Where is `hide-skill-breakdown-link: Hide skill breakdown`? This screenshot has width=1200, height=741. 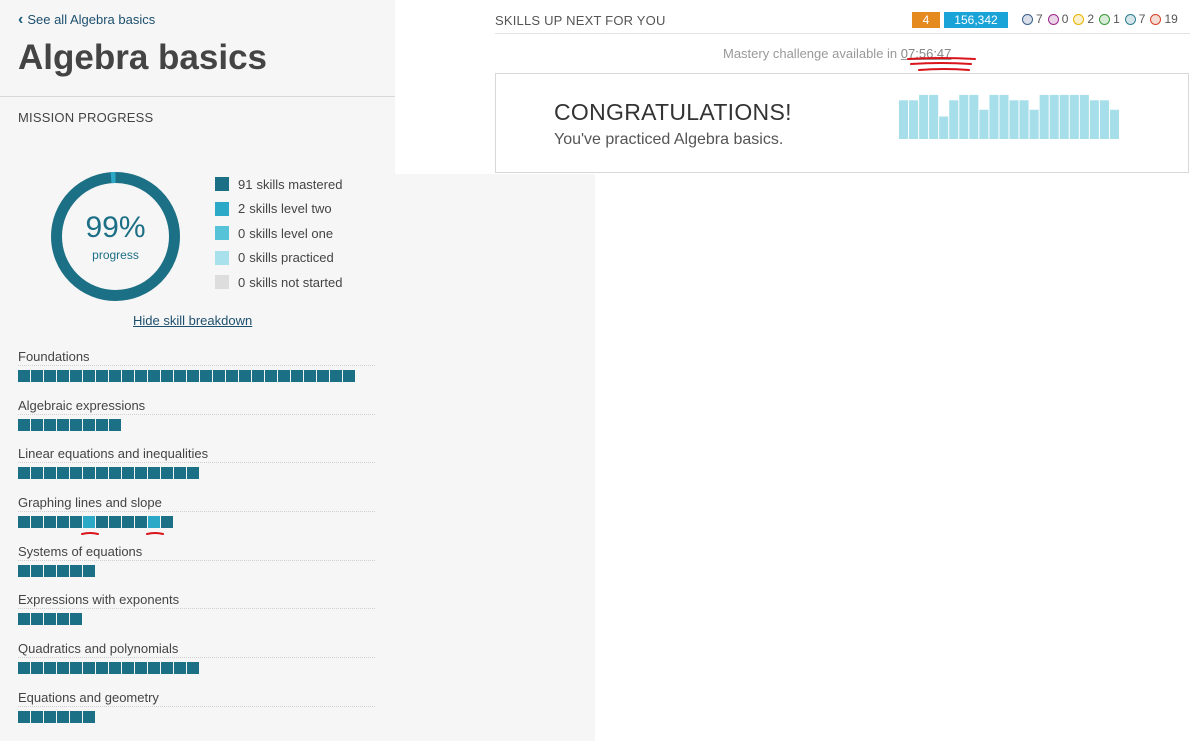 hide-skill-breakdown-link: Hide skill breakdown is located at coordinates (192, 320).